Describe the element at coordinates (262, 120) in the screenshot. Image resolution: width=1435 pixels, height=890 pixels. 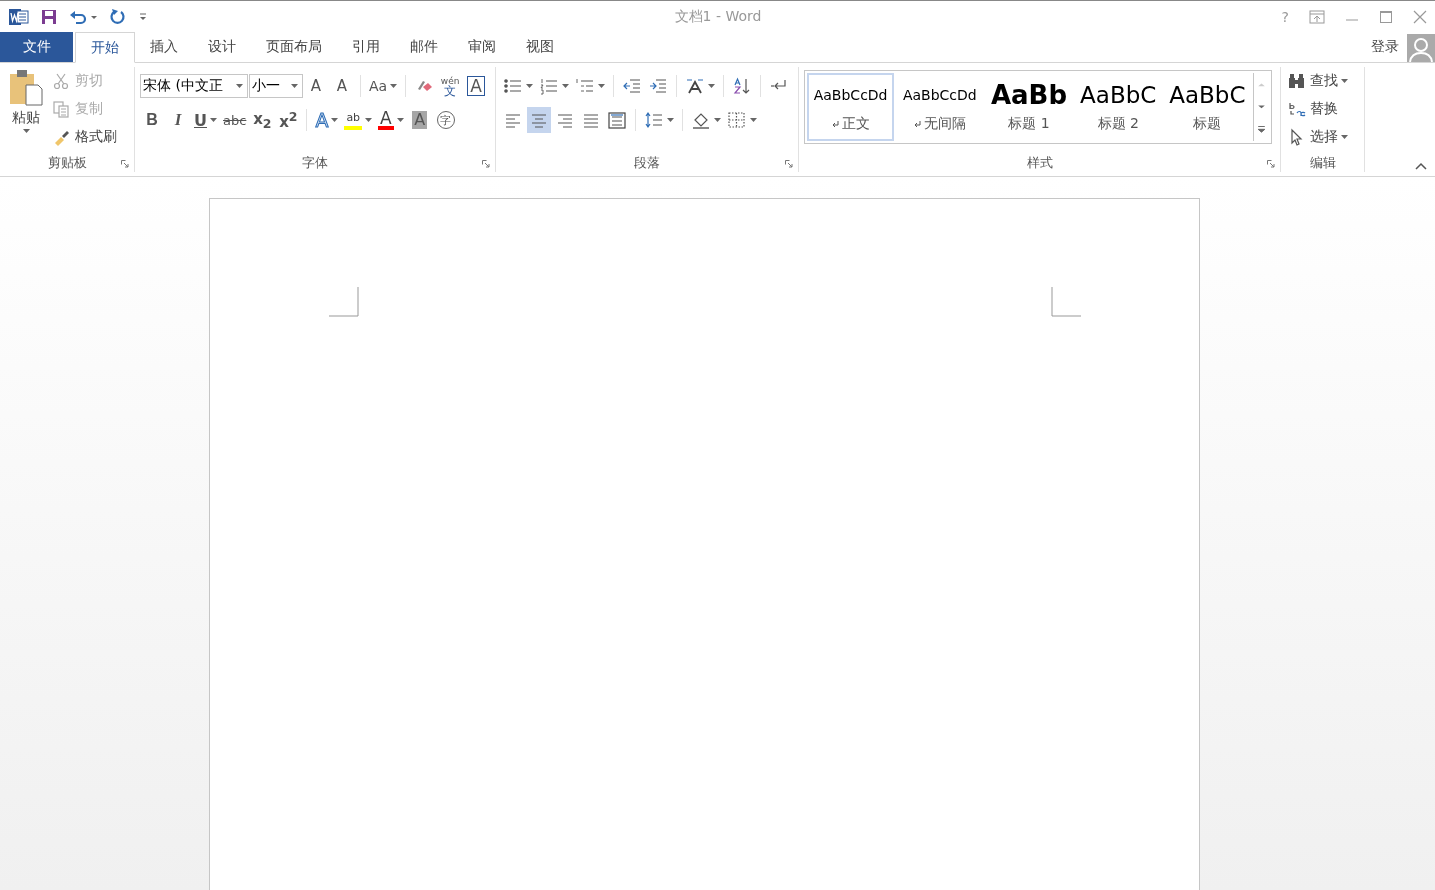
I see `subscript-button: x$_{2}$` at that location.